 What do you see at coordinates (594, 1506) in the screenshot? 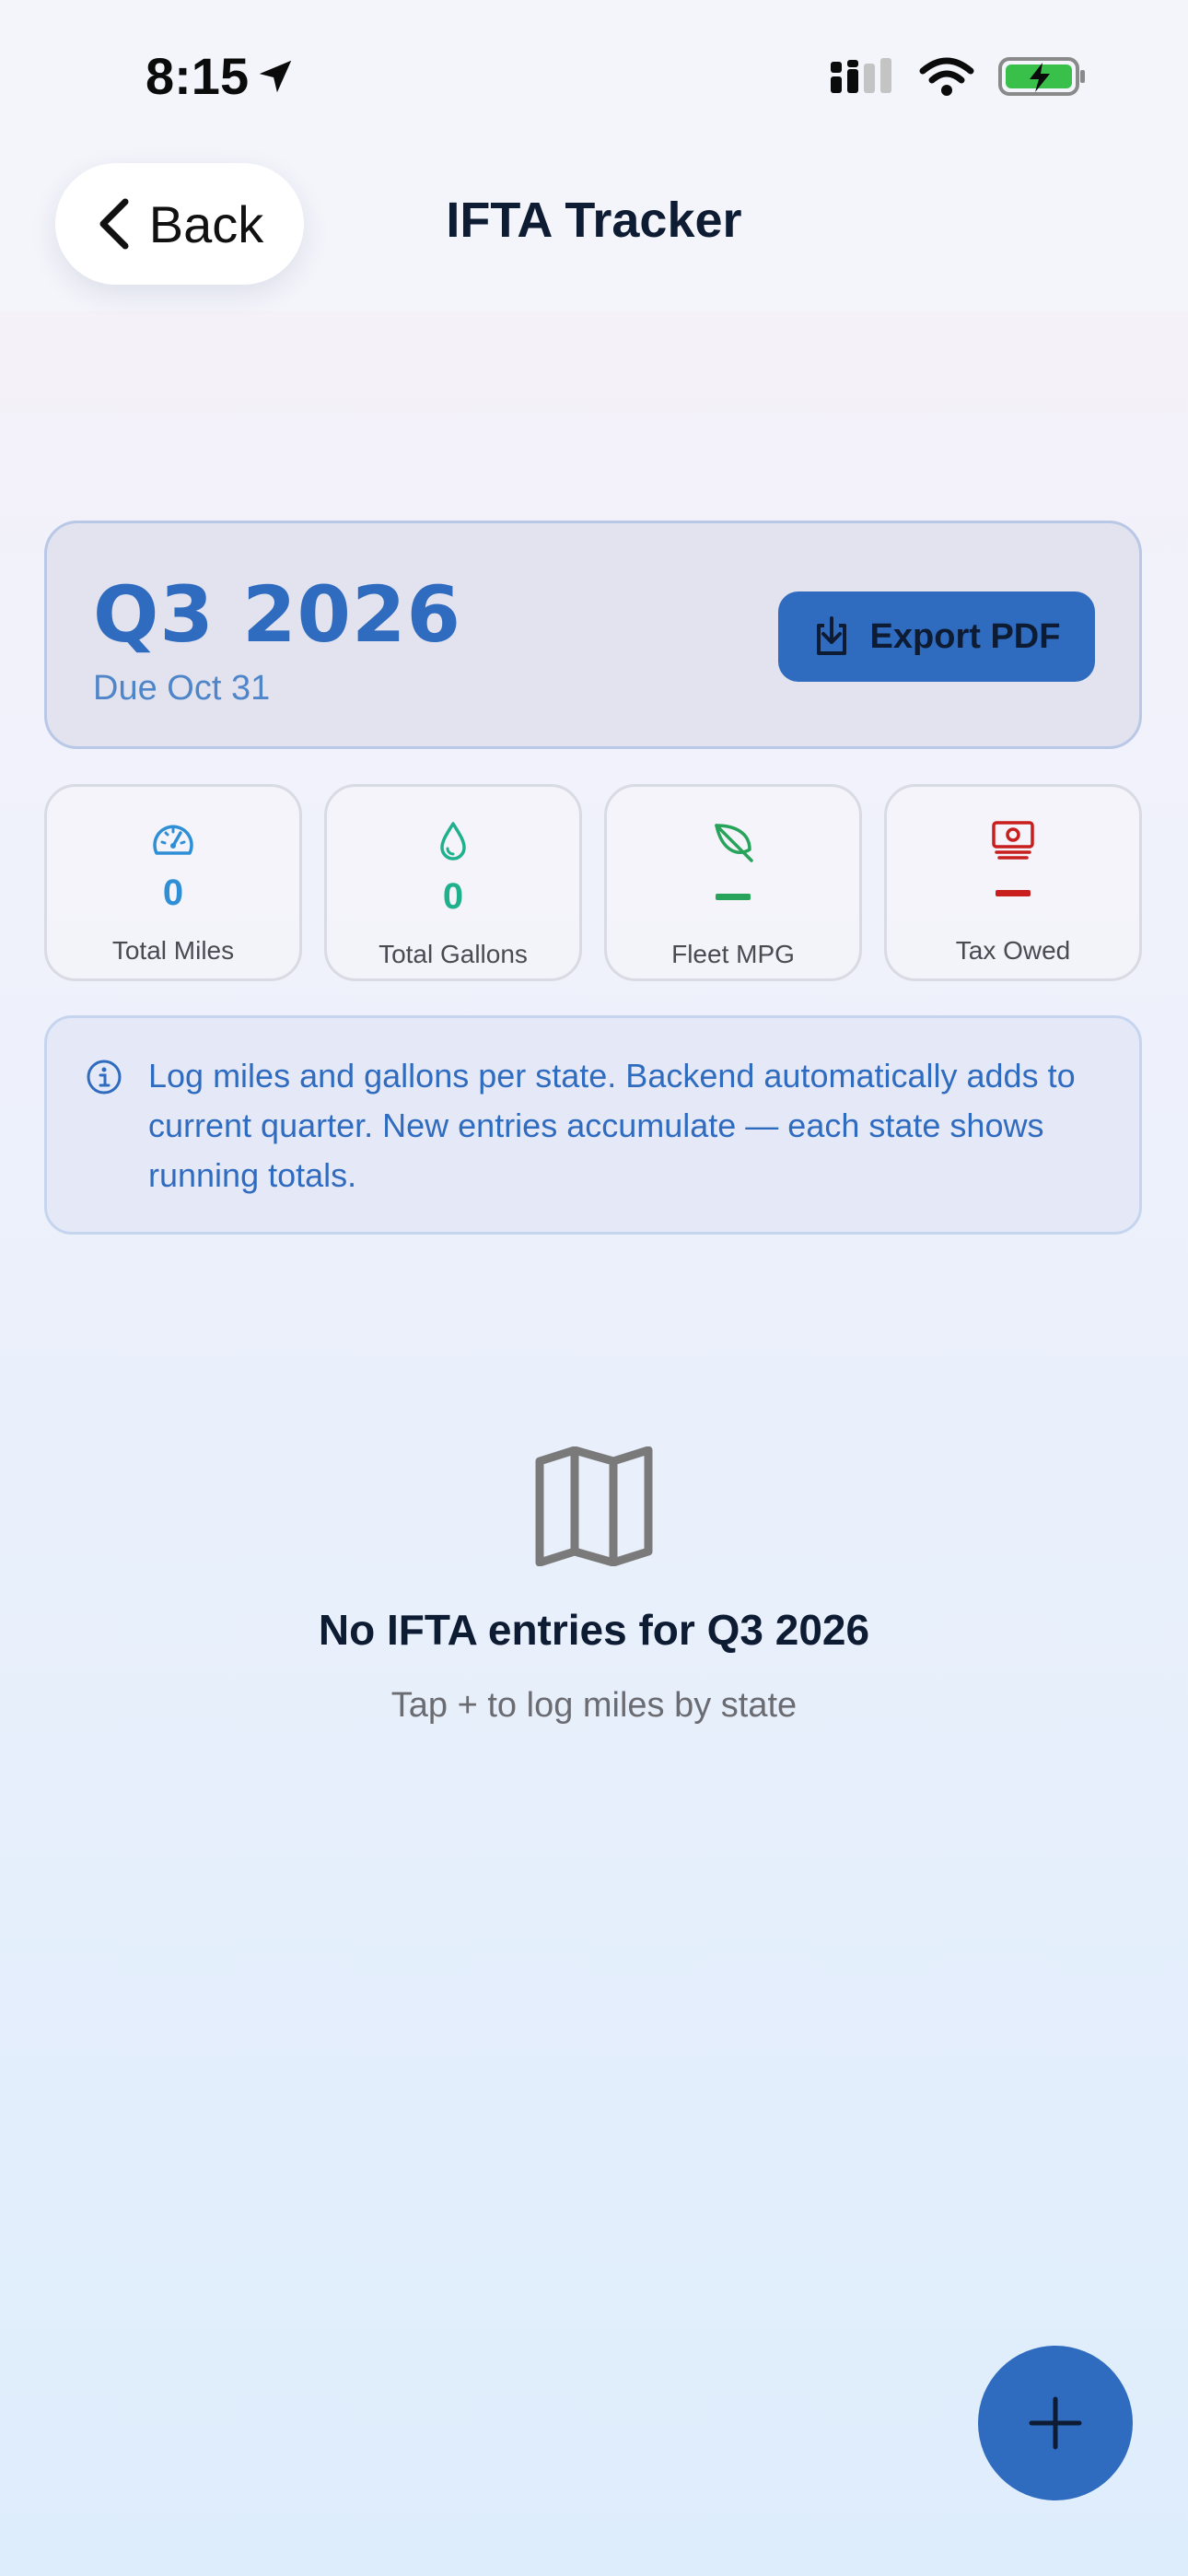
I see `map-icon` at bounding box center [594, 1506].